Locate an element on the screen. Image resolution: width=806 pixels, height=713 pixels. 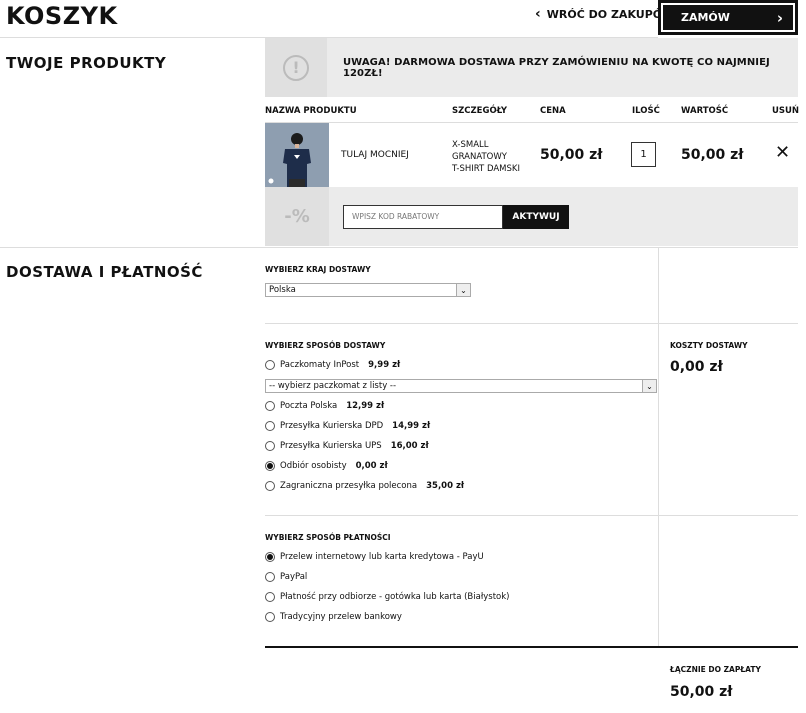
order-button-label: ZAMÓW is located at coordinates (705, 17).